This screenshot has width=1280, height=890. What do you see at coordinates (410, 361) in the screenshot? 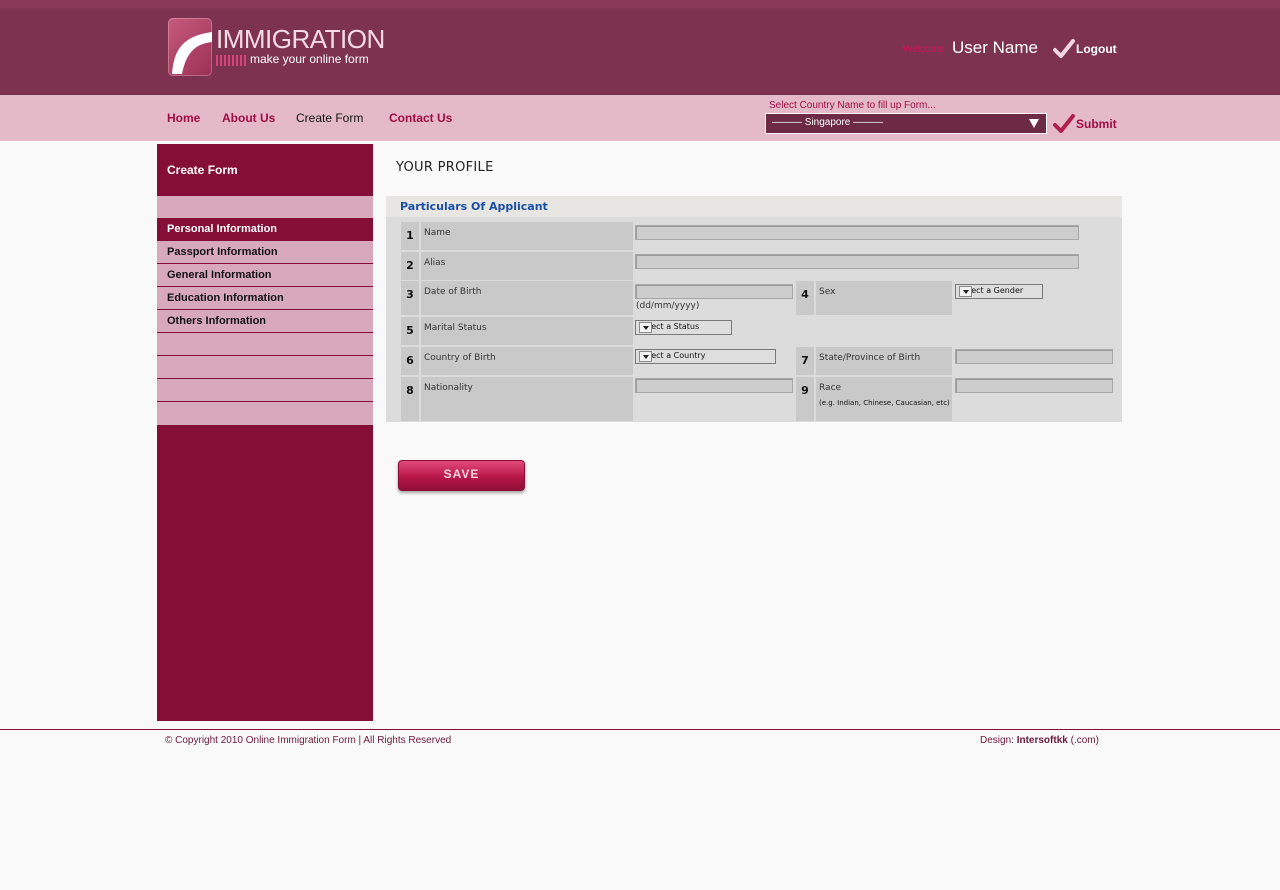
I see `field-number: 6` at bounding box center [410, 361].